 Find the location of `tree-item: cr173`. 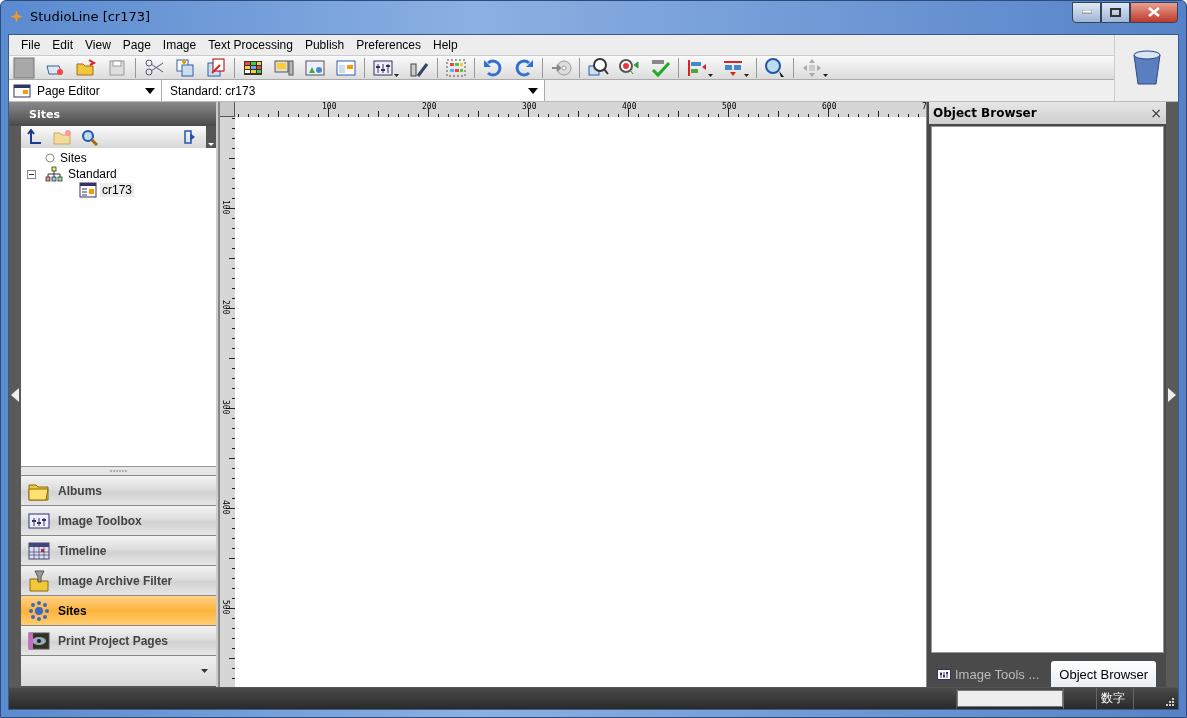

tree-item: cr173 is located at coordinates (117, 190).